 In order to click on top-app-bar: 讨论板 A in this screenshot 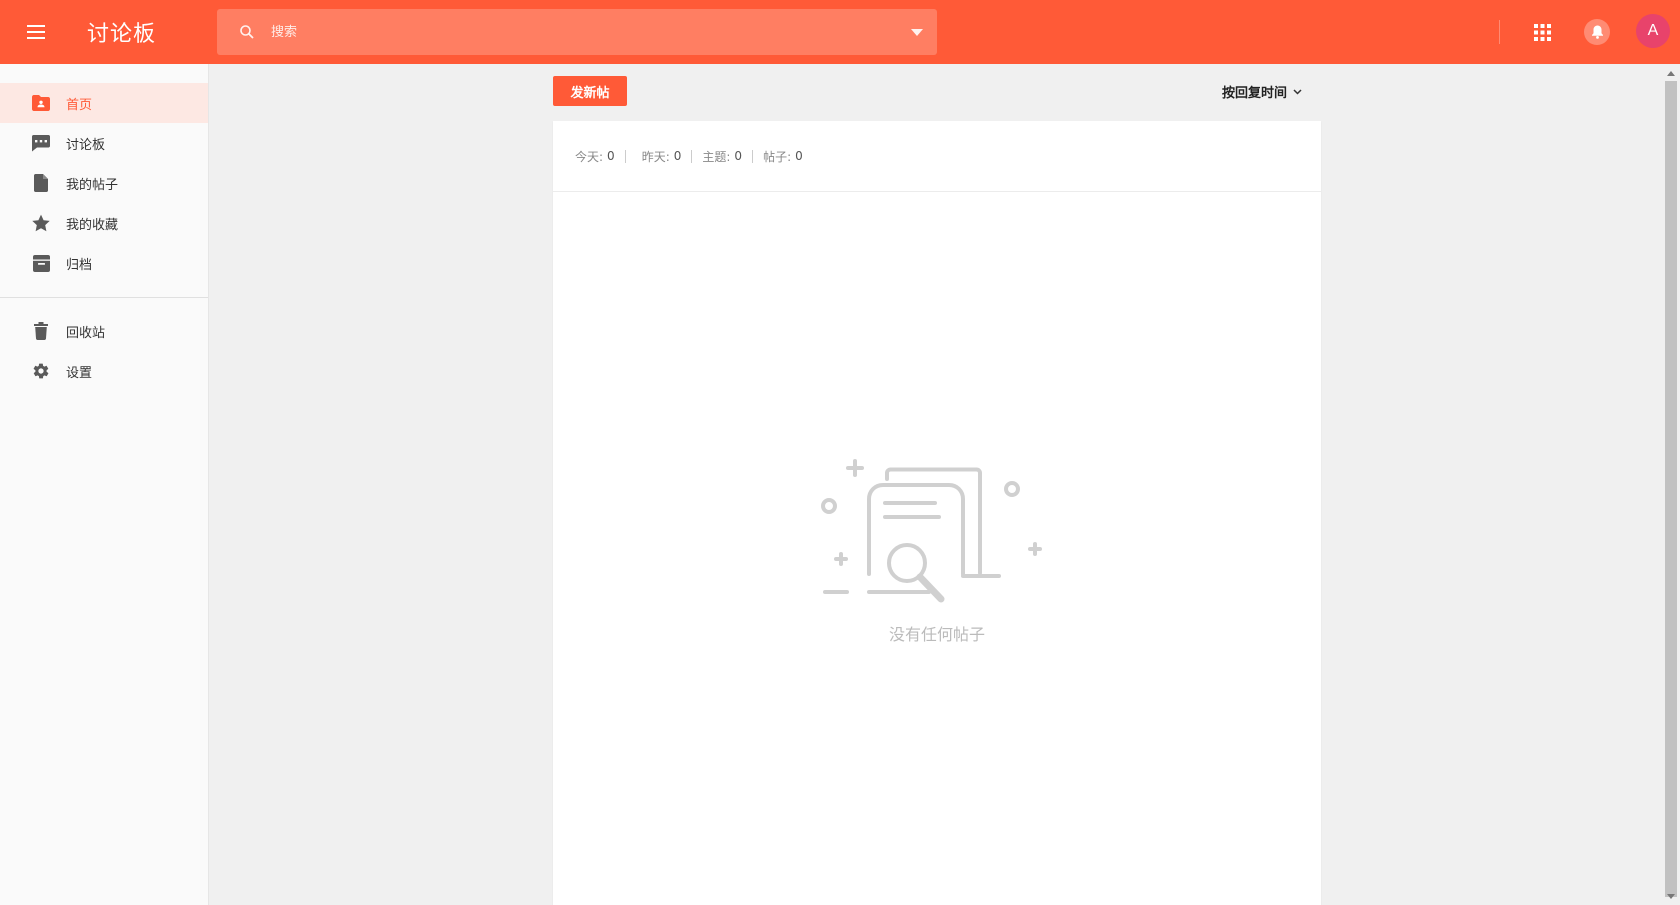, I will do `click(840, 32)`.